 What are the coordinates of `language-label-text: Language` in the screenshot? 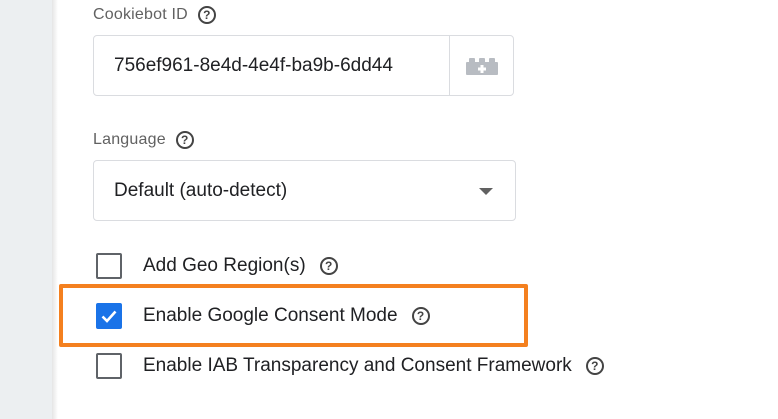 It's located at (129, 139).